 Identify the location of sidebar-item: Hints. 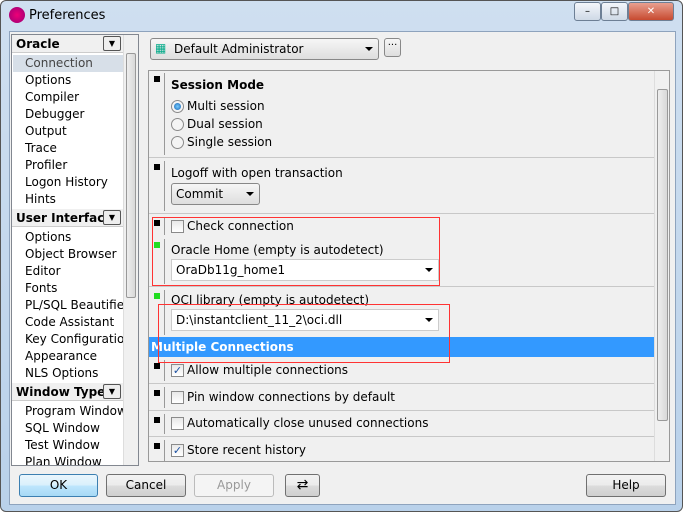
(40, 199).